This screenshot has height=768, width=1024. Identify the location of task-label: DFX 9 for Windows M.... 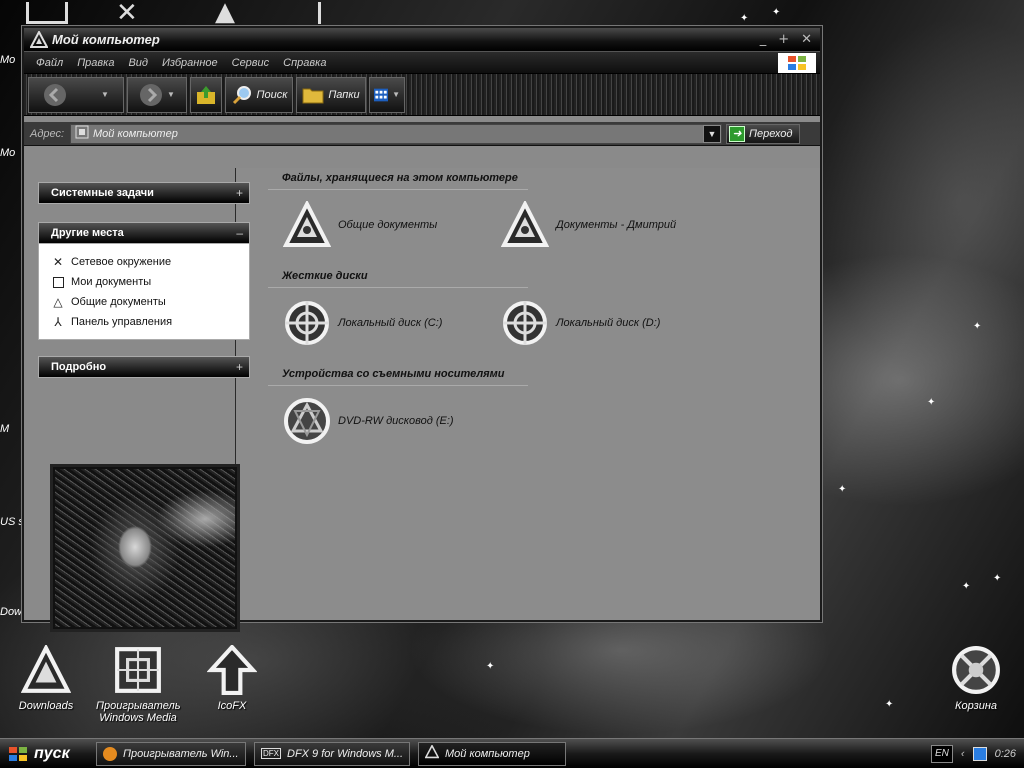
(345, 753).